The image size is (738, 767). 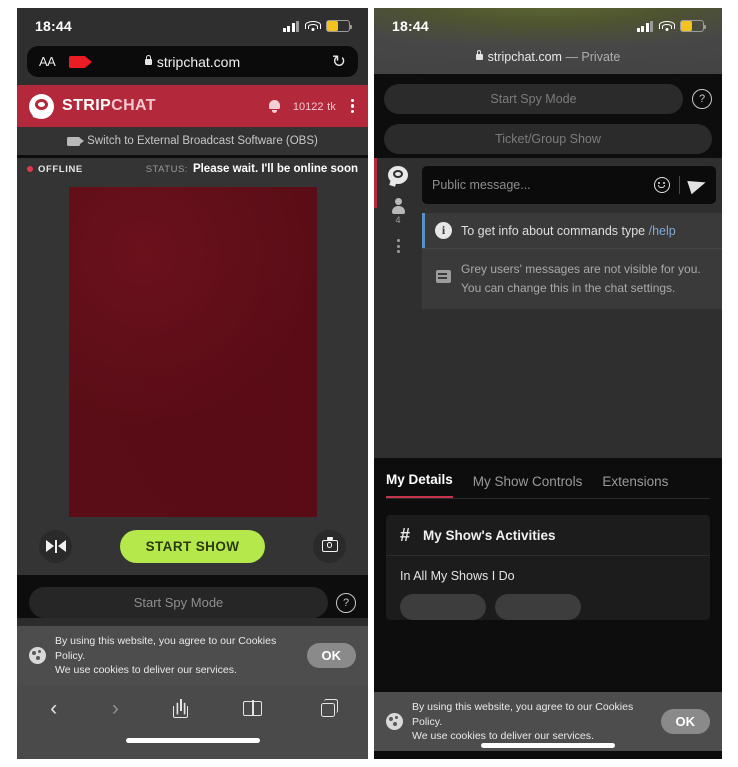 I want to click on safari-toolbar: ‹ ›, so click(x=192, y=722).